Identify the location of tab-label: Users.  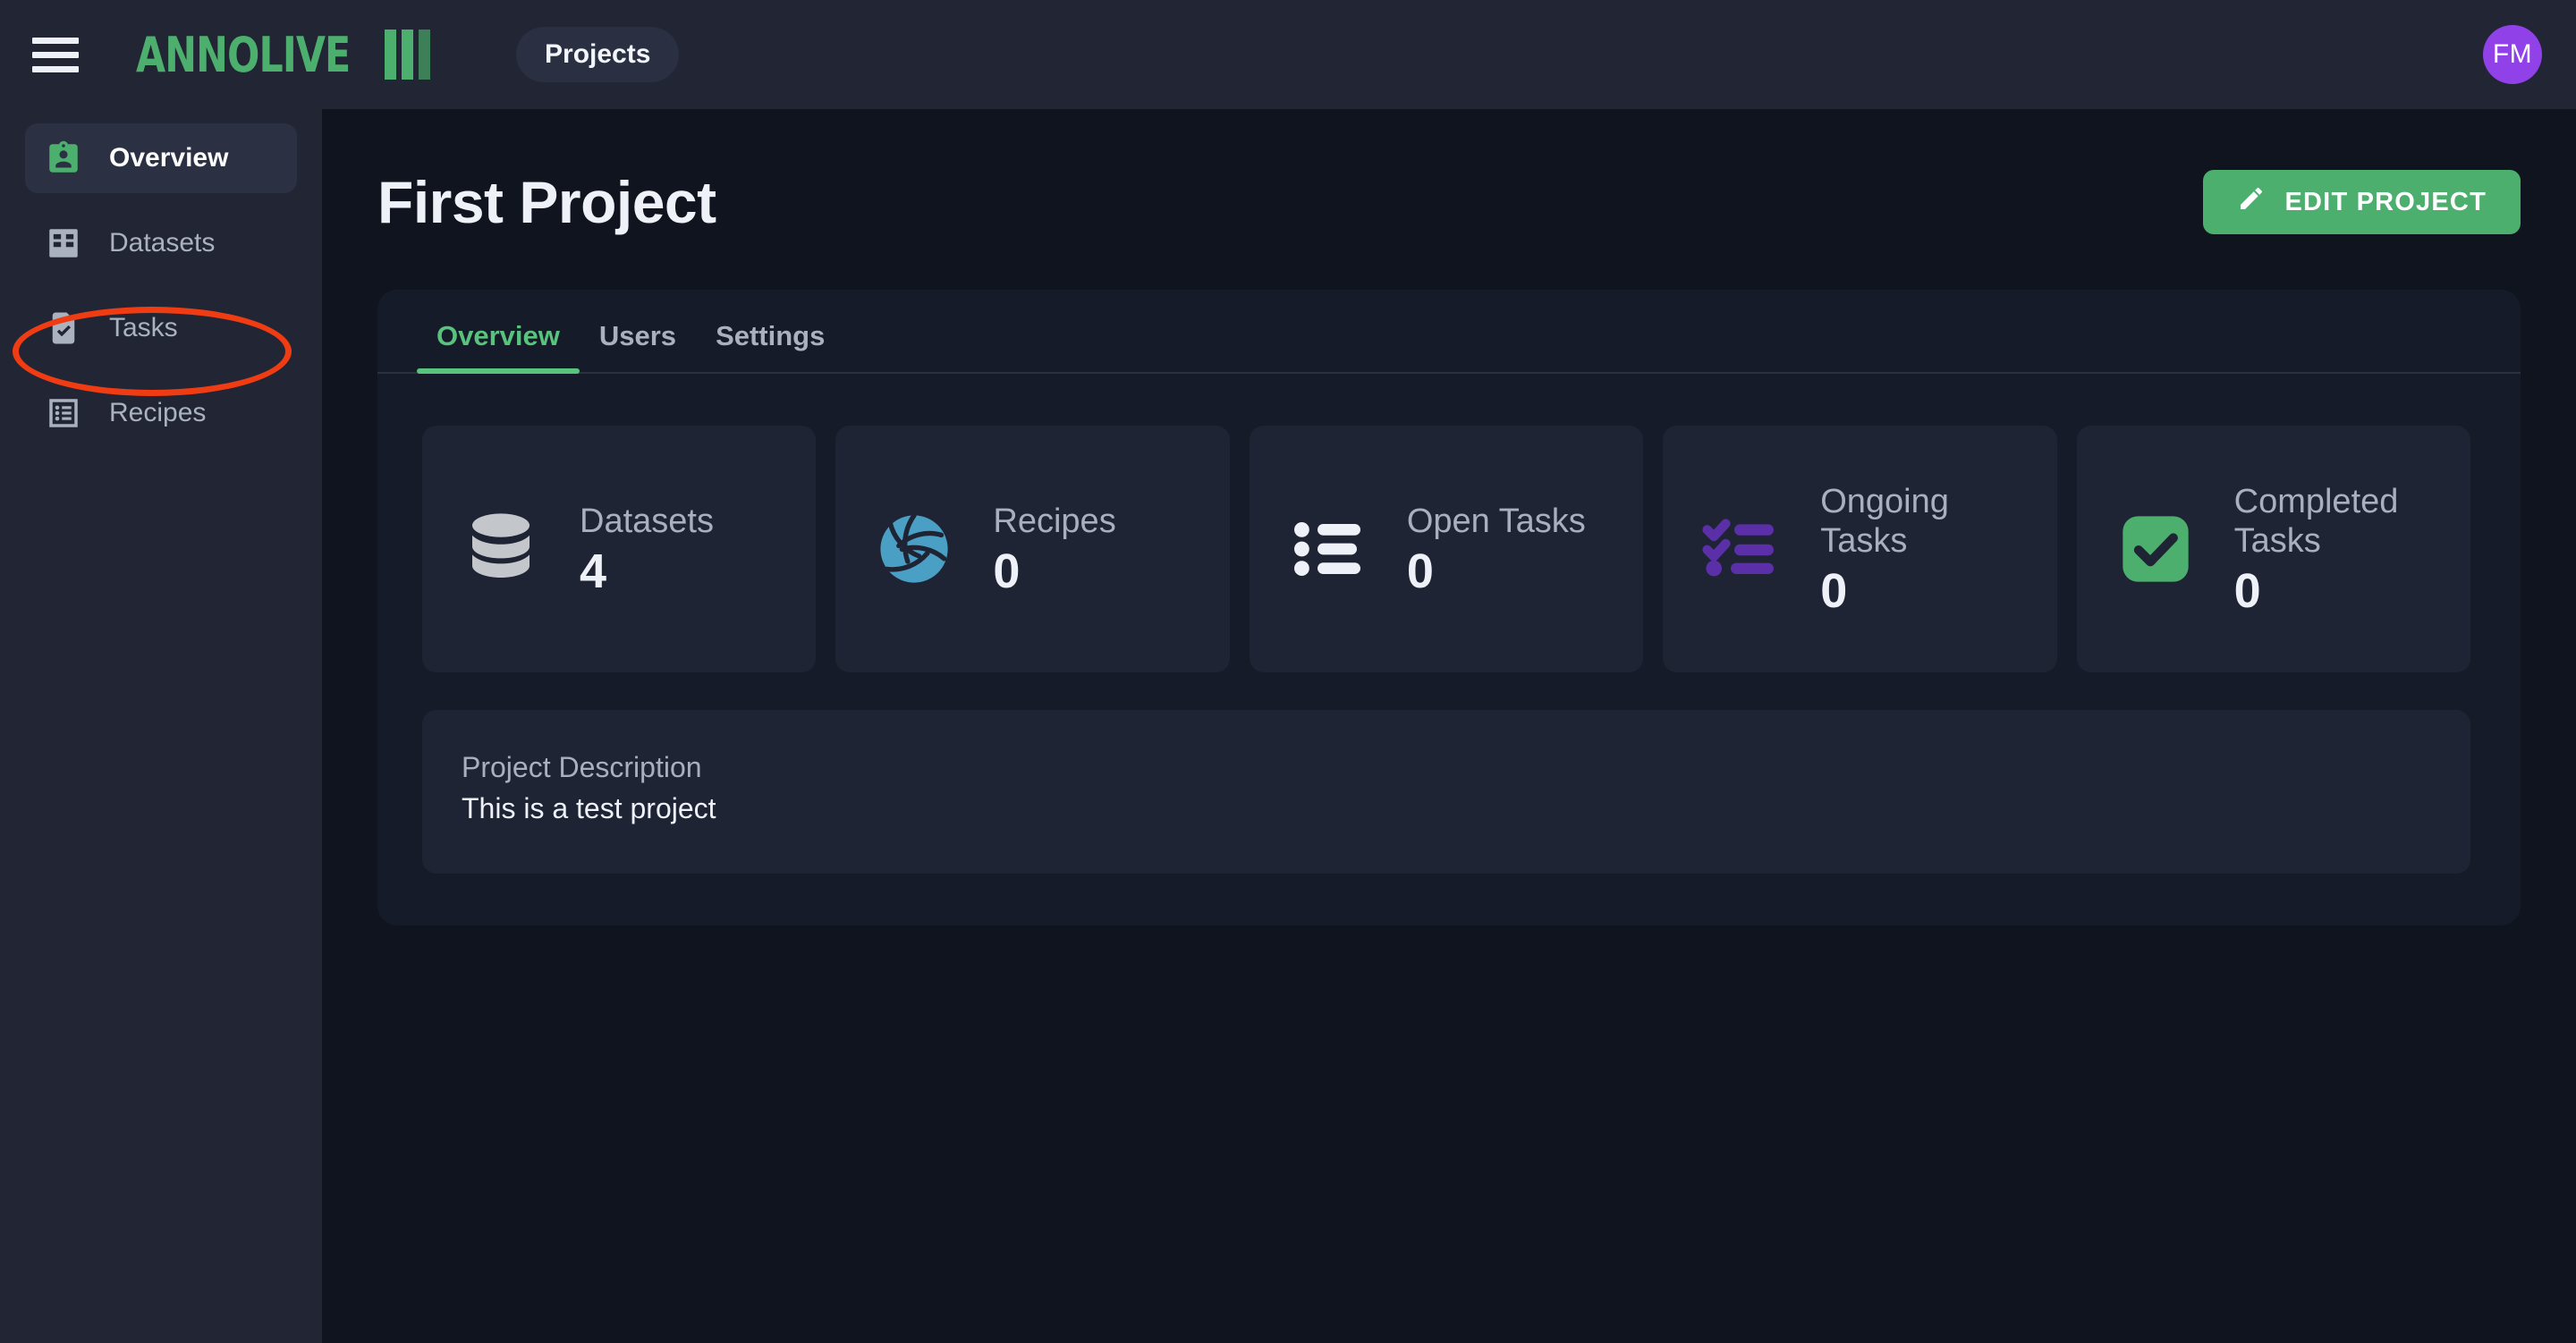
(637, 335).